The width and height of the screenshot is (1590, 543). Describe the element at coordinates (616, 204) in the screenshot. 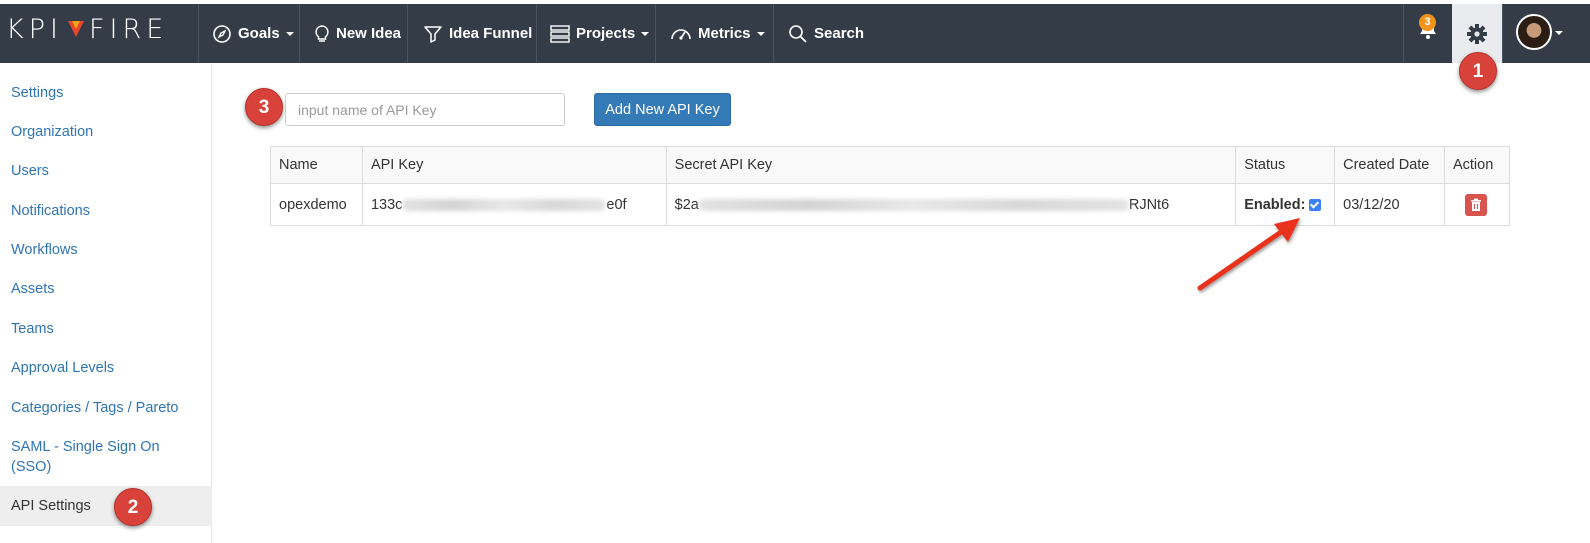

I see `api-key-end: e0f` at that location.